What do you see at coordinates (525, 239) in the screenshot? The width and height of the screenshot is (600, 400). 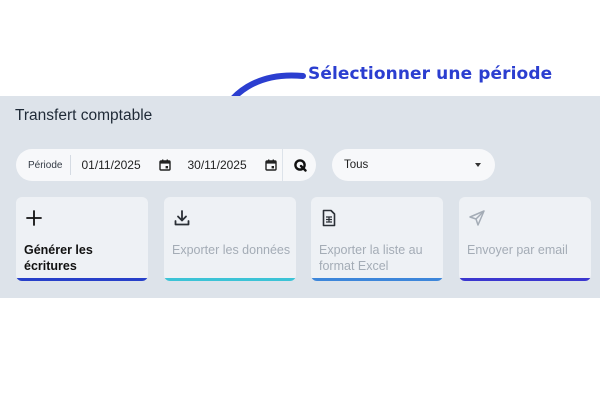 I see `send-email-button: Envoyer par email` at bounding box center [525, 239].